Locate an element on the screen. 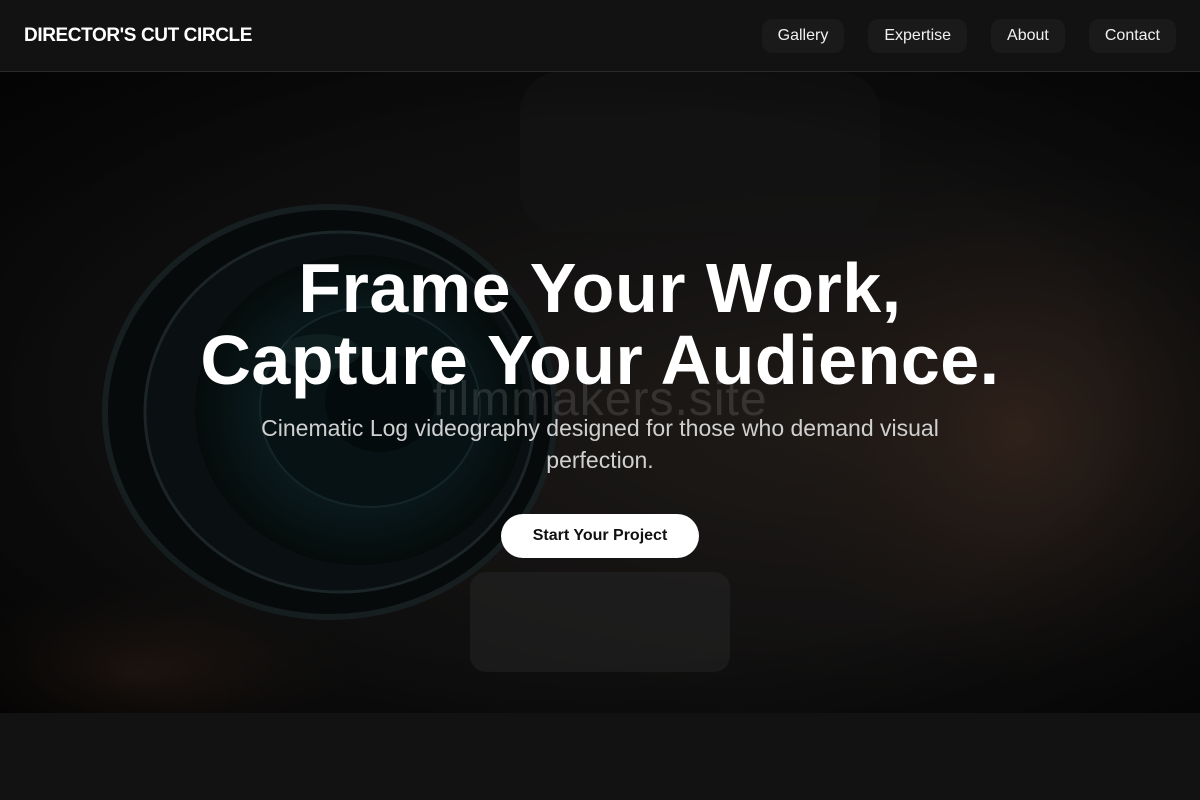 This screenshot has height=800, width=1200. nav-link-gallery: Gallery is located at coordinates (803, 35).